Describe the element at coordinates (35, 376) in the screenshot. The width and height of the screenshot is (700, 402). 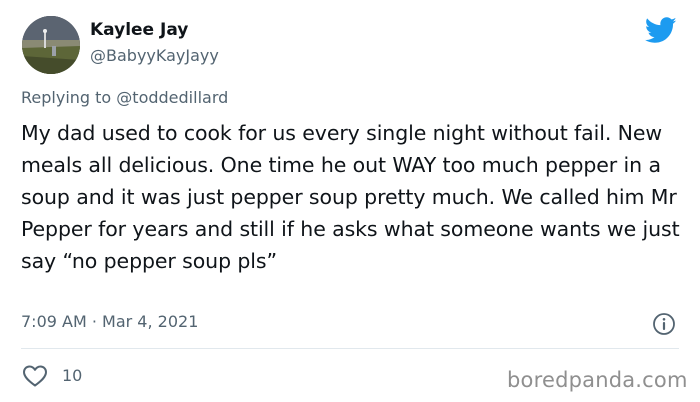
I see `heart-icon` at that location.